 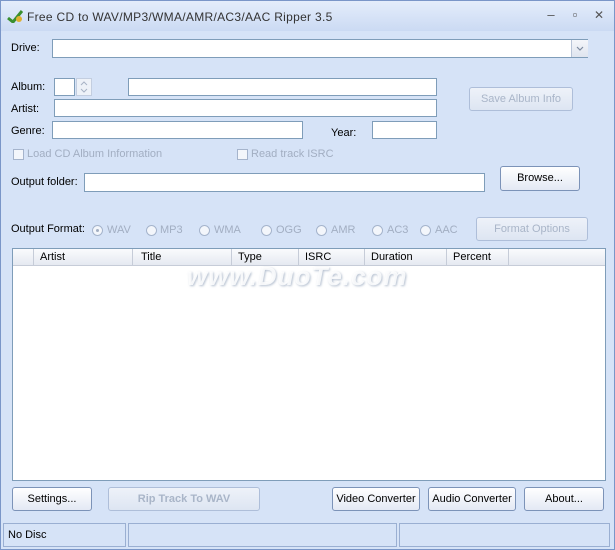 I want to click on album-number-input, so click(x=64, y=87).